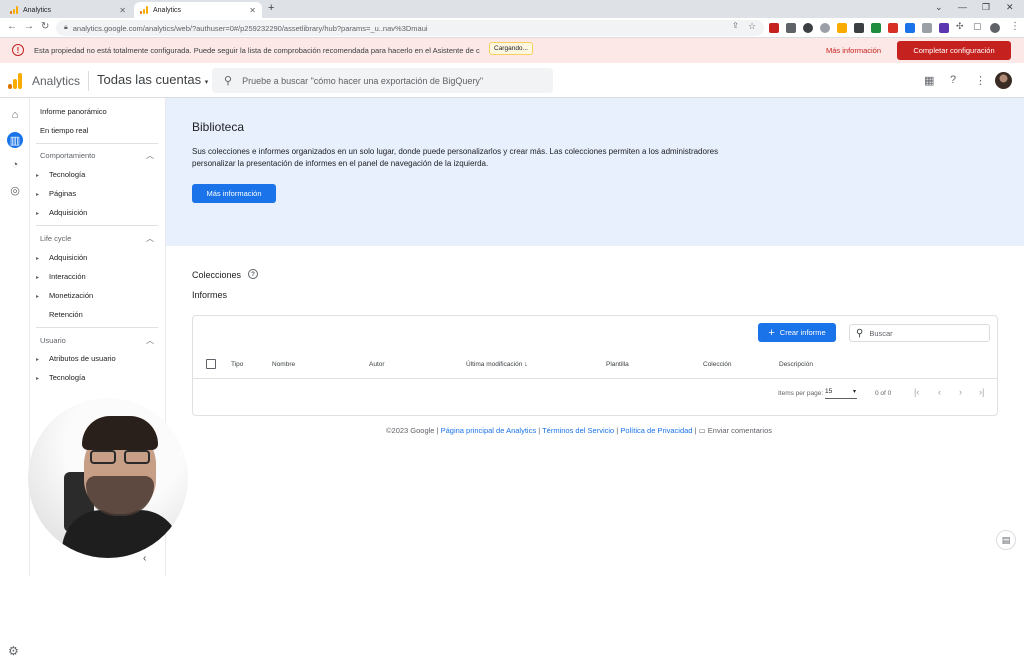 The width and height of the screenshot is (1024, 658). What do you see at coordinates (986, 7) in the screenshot?
I see `restore-button: ❐` at bounding box center [986, 7].